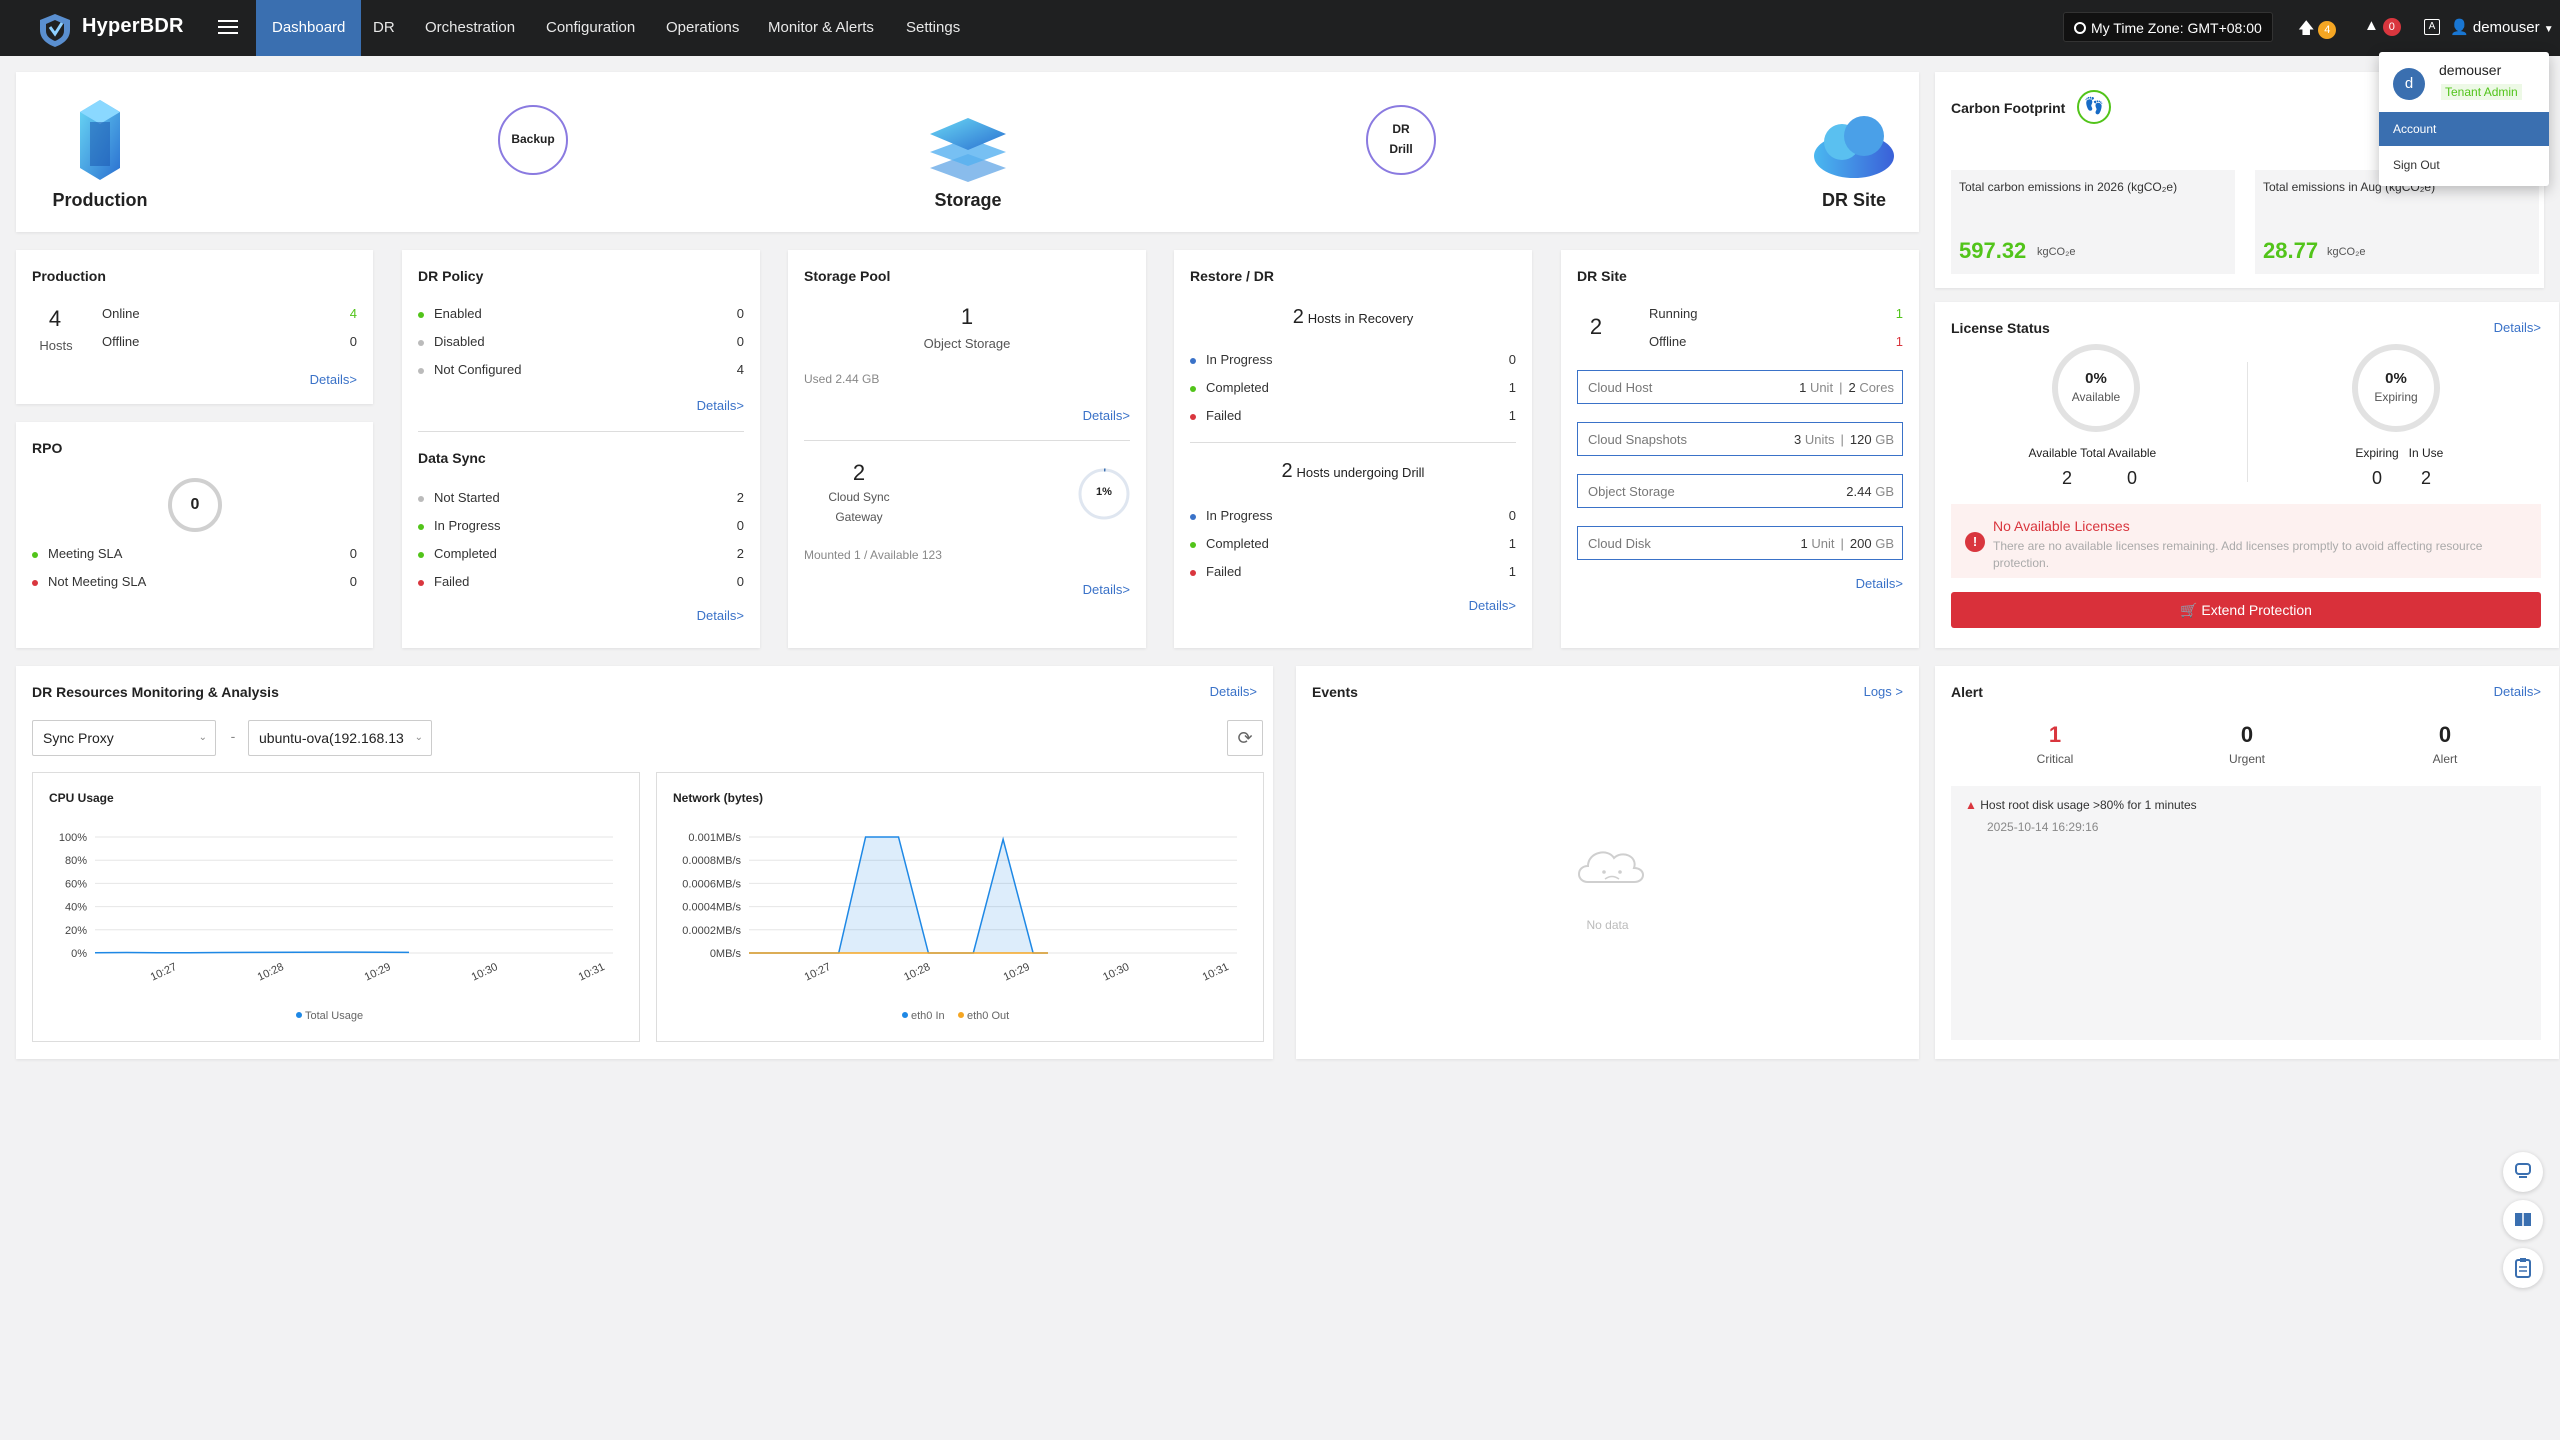 This screenshot has height=1440, width=2560. I want to click on user-menu-trigger: 👤 demouser ▼, so click(2502, 27).